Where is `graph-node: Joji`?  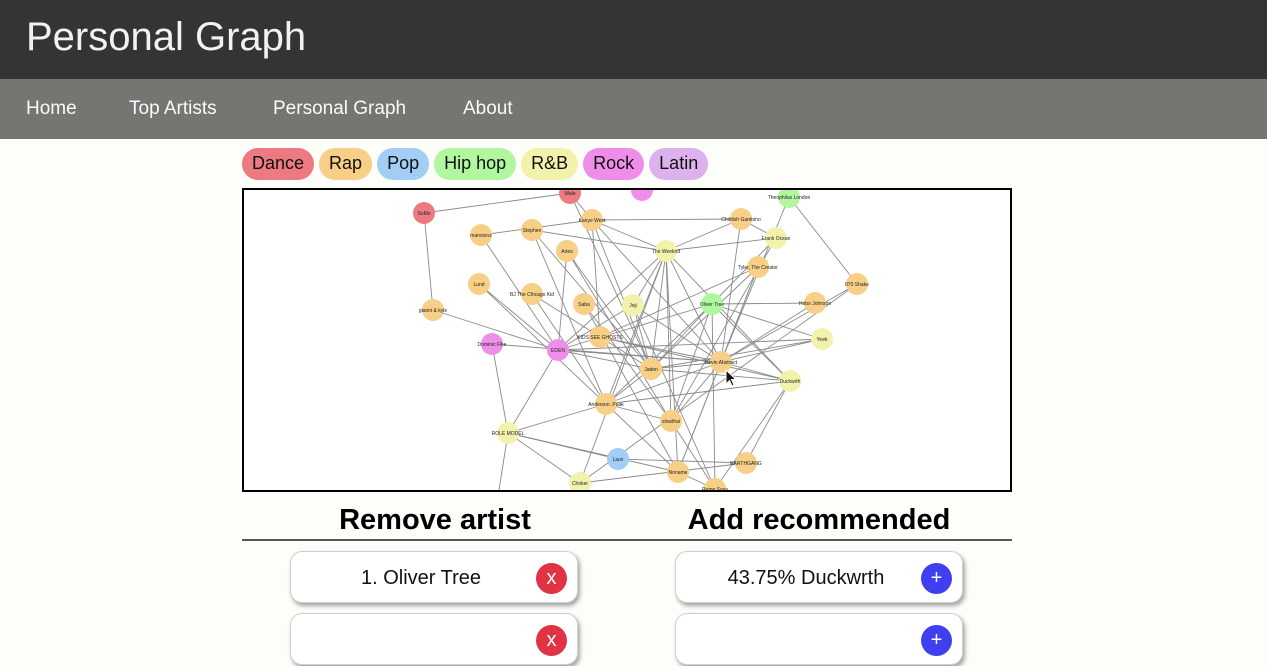 graph-node: Joji is located at coordinates (633, 305).